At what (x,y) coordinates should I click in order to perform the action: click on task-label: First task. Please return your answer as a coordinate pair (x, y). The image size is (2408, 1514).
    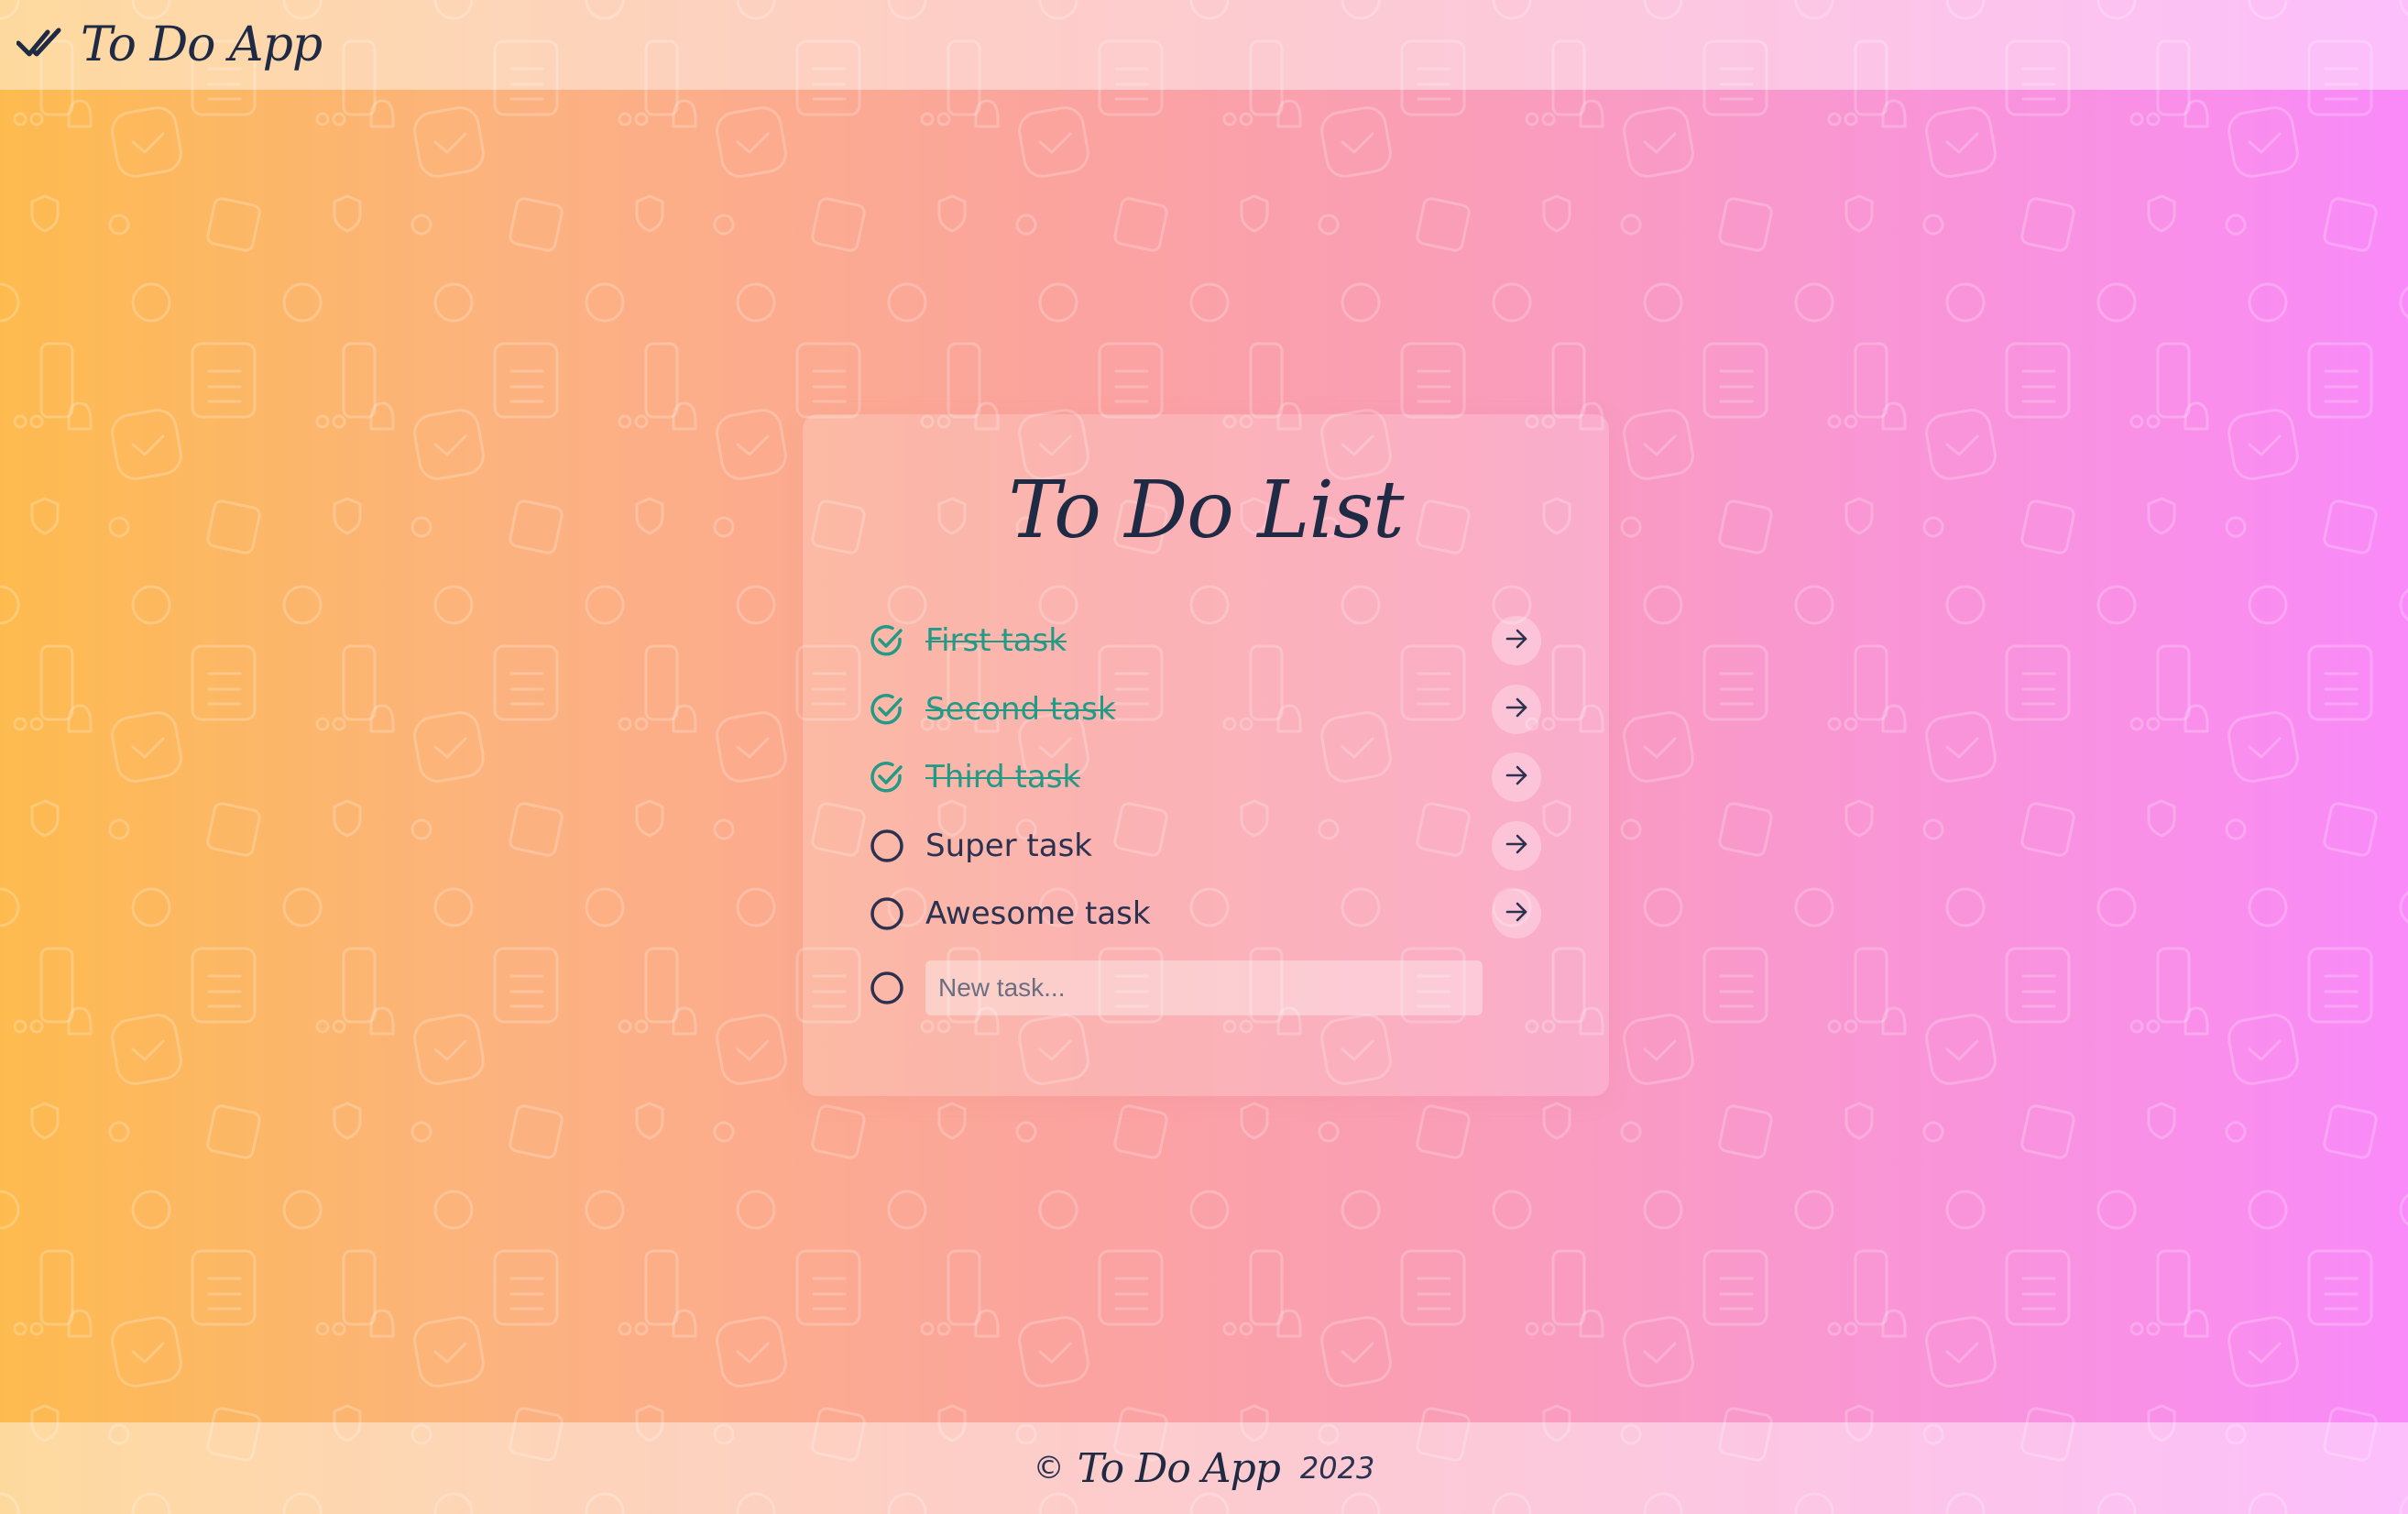
    Looking at the image, I should click on (996, 641).